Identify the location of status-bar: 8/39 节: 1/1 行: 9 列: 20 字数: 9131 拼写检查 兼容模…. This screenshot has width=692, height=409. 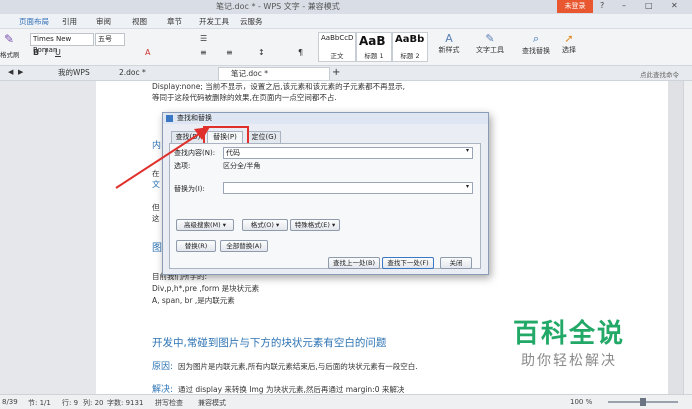
(346, 401).